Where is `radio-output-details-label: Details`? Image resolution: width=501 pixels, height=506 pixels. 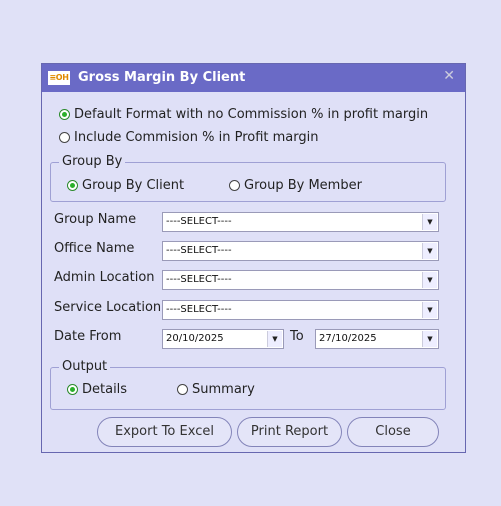
radio-output-details-label: Details is located at coordinates (105, 389).